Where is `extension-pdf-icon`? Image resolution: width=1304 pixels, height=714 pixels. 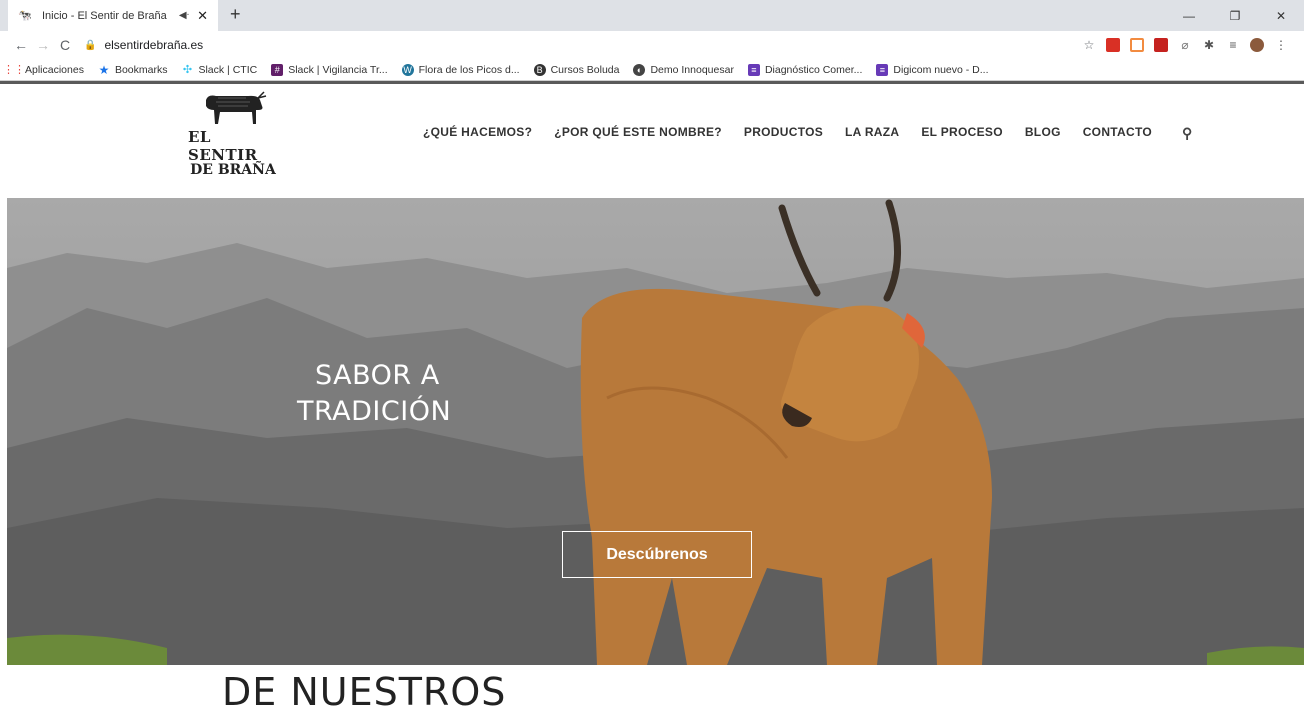
extension-pdf-icon is located at coordinates (1161, 45).